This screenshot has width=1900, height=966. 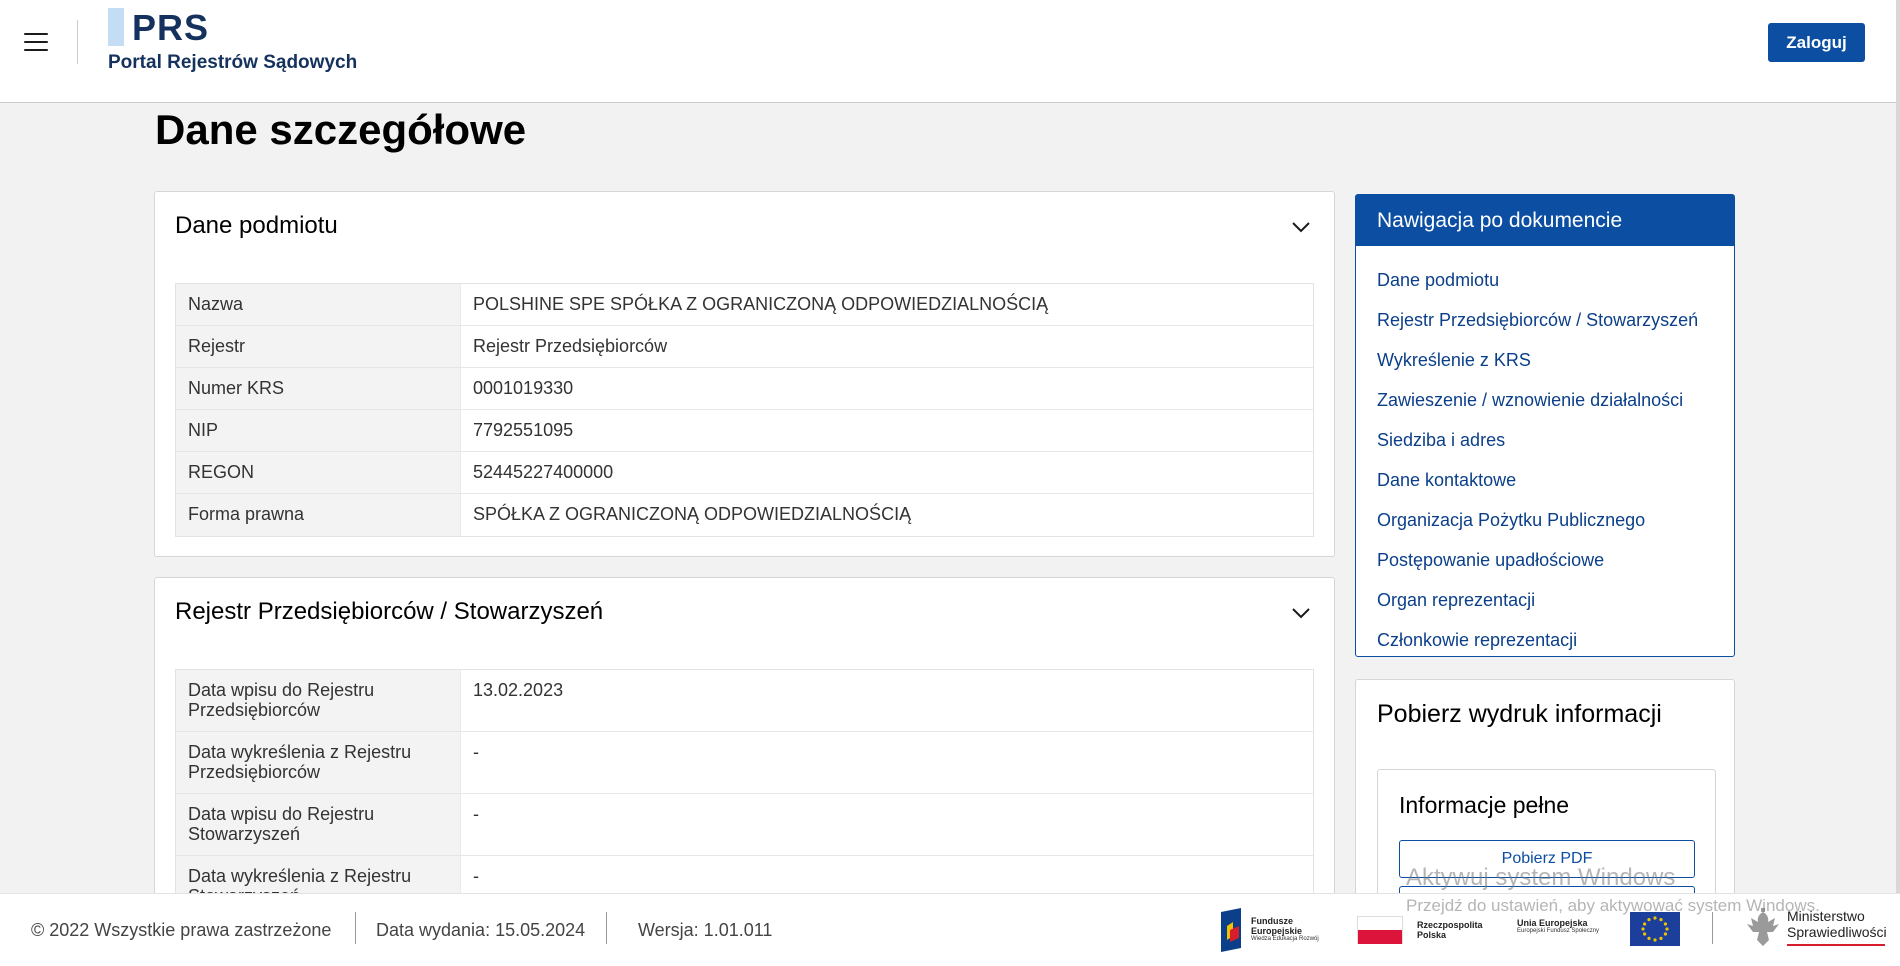 What do you see at coordinates (1450, 925) in the screenshot?
I see `rp-line1: Rzeczpospolita` at bounding box center [1450, 925].